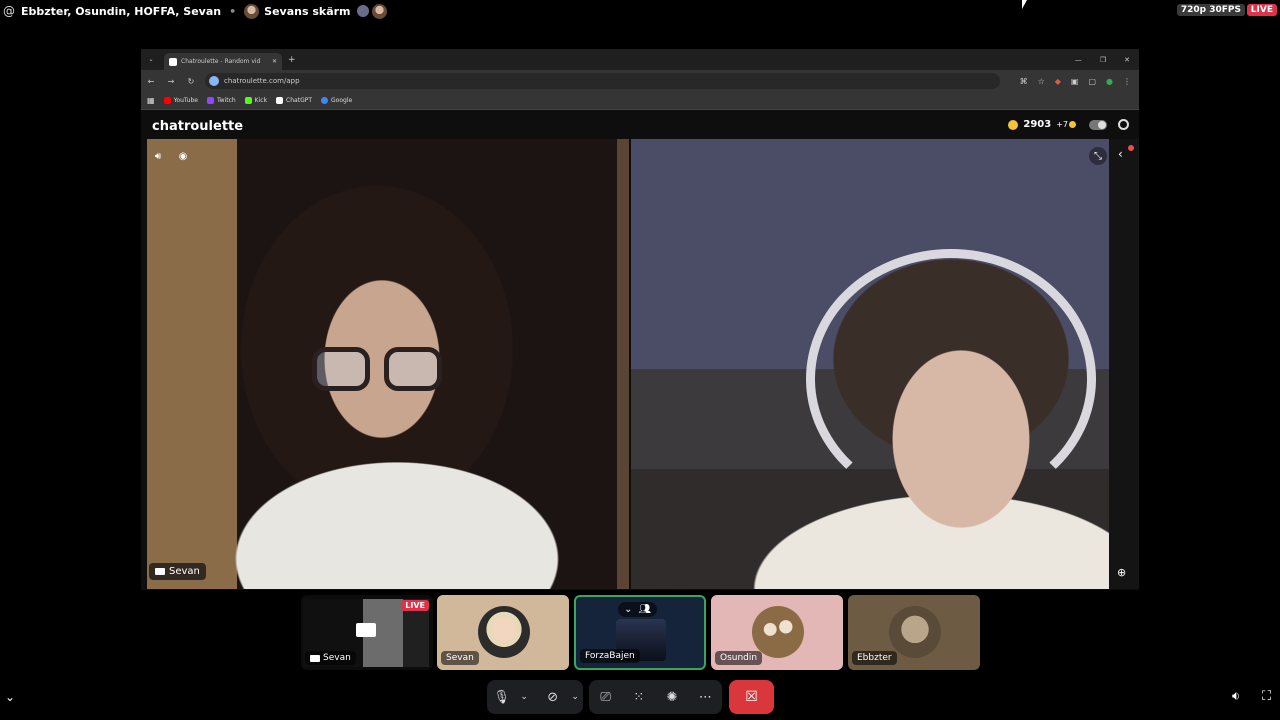 This screenshot has height=720, width=1280. Describe the element at coordinates (1072, 124) in the screenshot. I see `bonus-coin-icon` at that location.